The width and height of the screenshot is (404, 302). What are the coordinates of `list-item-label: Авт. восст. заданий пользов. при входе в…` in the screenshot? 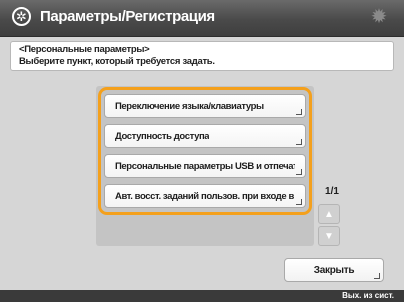 It's located at (205, 196).